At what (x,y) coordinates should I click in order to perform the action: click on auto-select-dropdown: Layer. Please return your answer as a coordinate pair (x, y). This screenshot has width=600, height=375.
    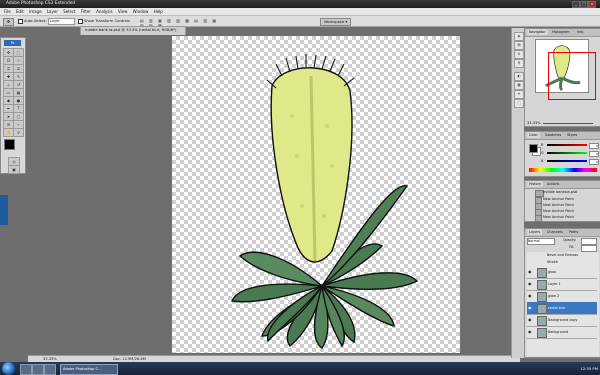
    Looking at the image, I should click on (61, 21).